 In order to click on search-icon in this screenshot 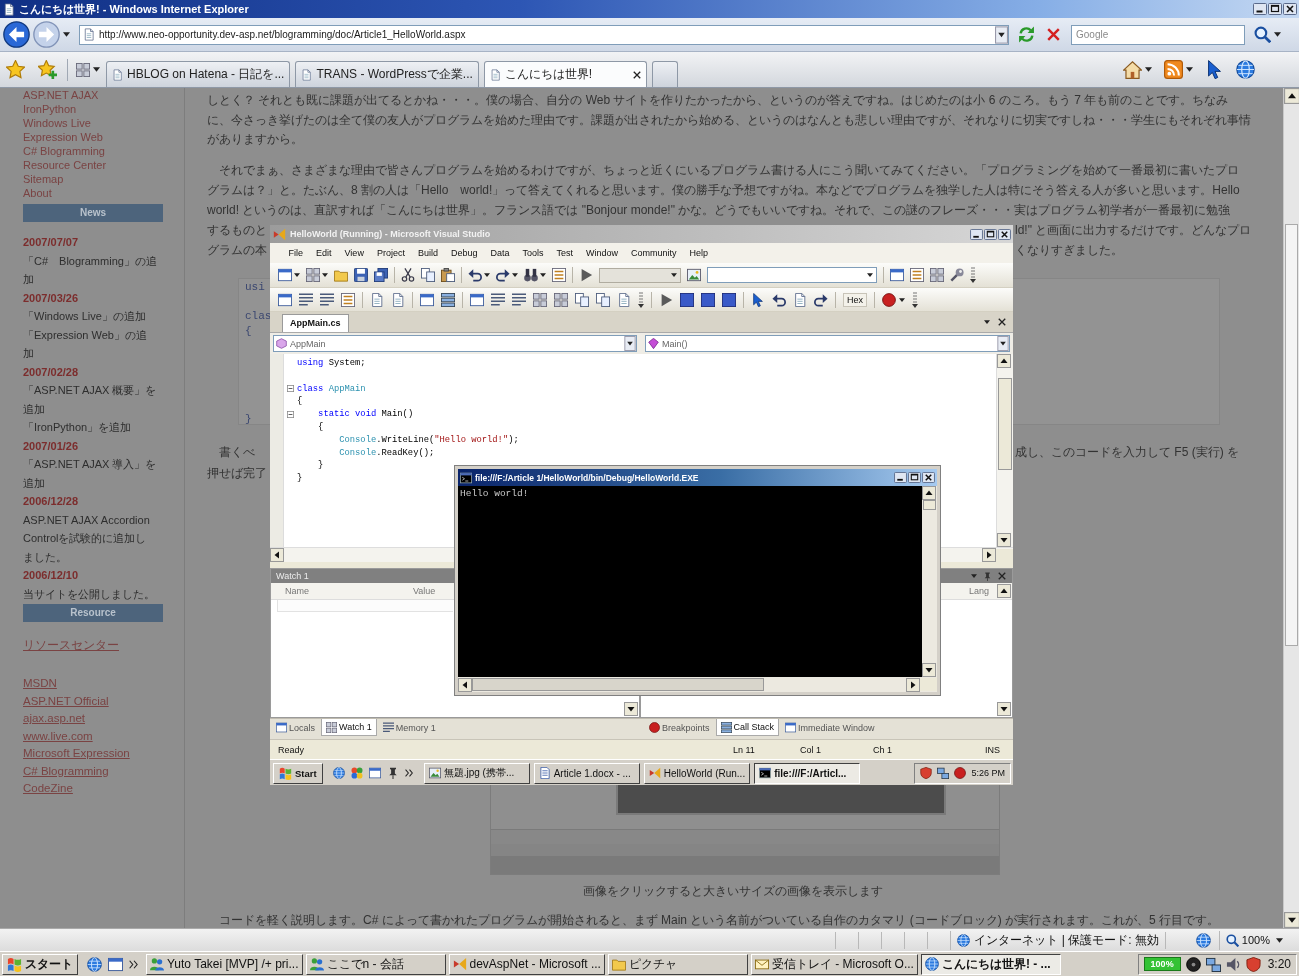, I will do `click(1262, 34)`.